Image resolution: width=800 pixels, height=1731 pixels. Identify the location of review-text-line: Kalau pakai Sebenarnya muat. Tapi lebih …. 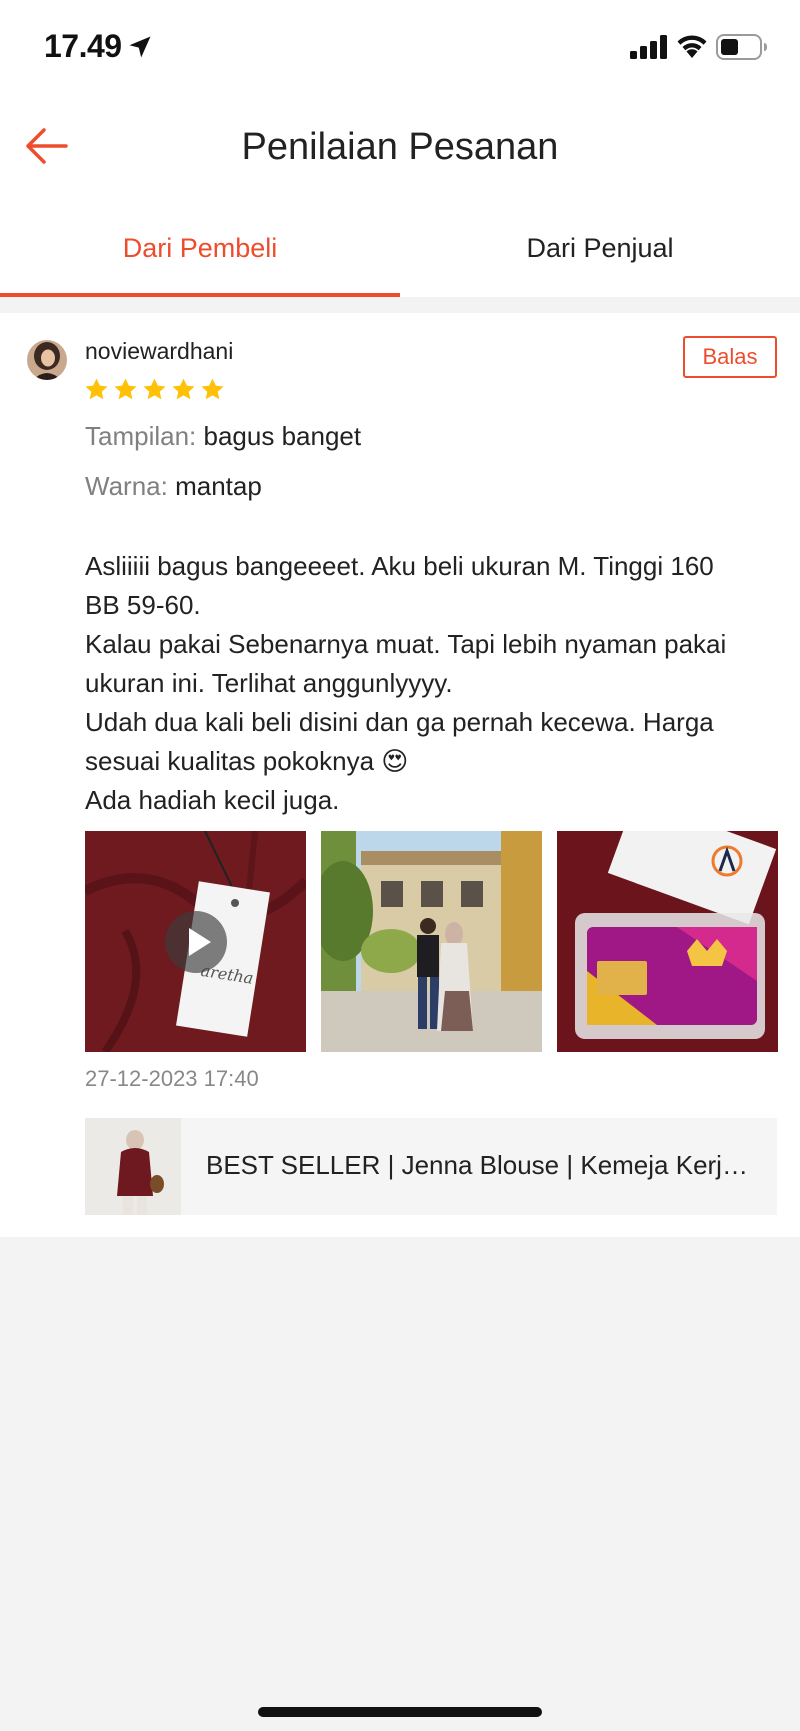
(406, 644).